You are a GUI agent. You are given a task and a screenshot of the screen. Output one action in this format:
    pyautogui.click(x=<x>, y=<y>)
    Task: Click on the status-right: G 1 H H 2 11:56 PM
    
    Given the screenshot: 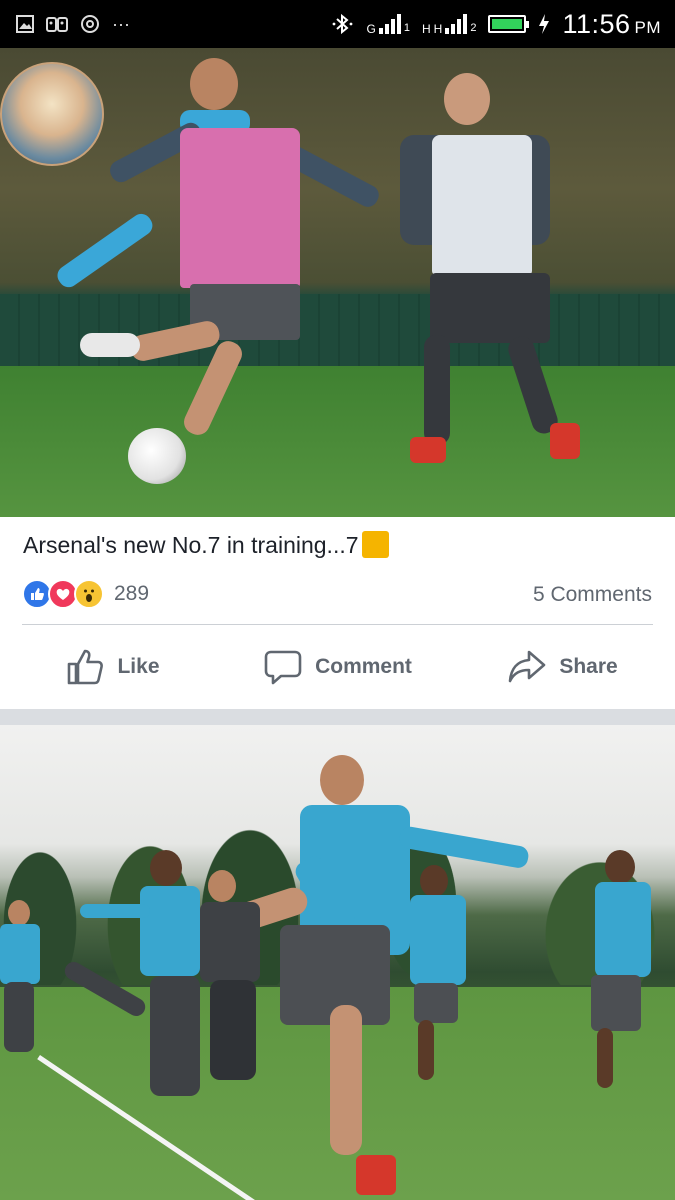 What is the action you would take?
    pyautogui.click(x=496, y=24)
    